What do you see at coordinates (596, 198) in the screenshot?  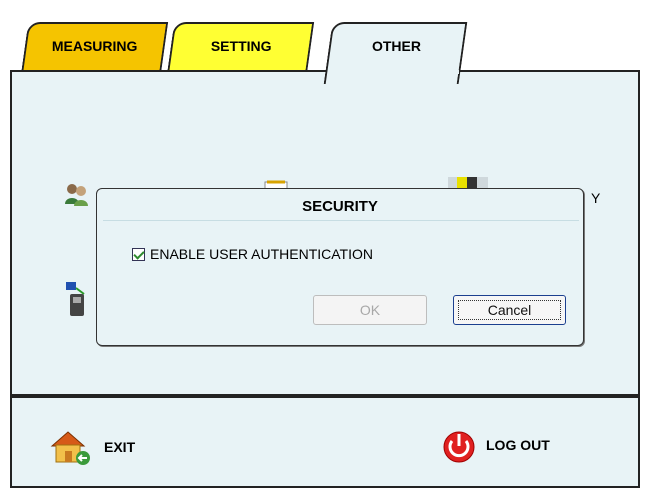 I see `security-label-partial: Y` at bounding box center [596, 198].